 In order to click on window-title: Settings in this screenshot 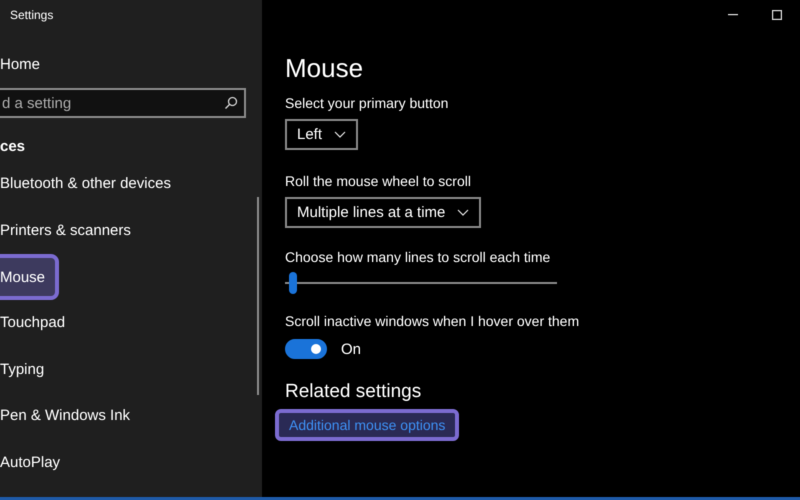, I will do `click(32, 15)`.